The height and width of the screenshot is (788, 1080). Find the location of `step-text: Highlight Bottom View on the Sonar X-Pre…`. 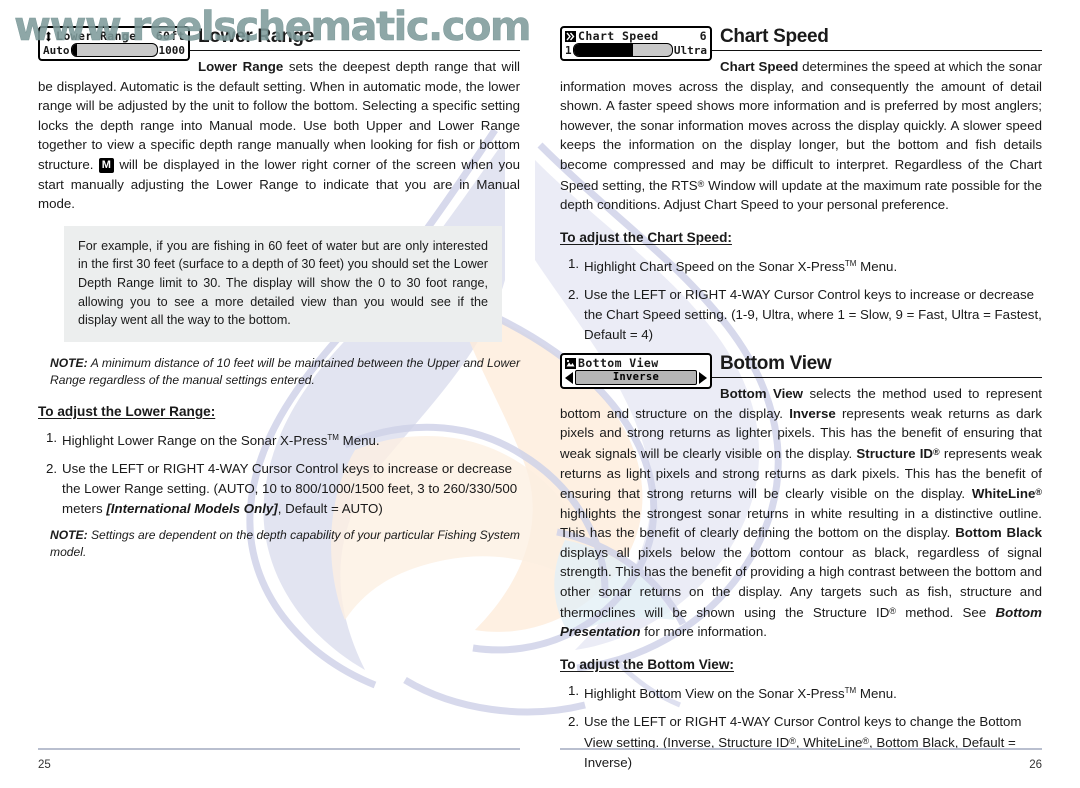

step-text: Highlight Bottom View on the Sonar X-Pre… is located at coordinates (740, 693).